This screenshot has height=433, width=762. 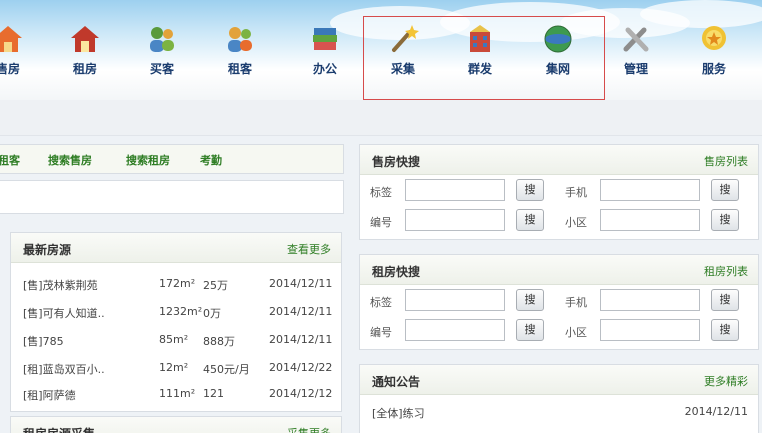 I want to click on view-more-link: 查看更多, so click(x=309, y=249).